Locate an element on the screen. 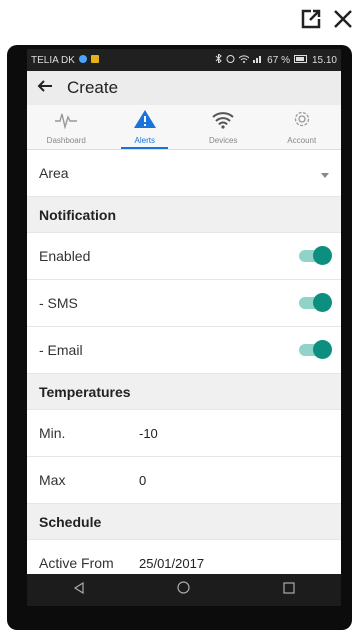 The height and width of the screenshot is (637, 362). schedule-section-header: Schedule is located at coordinates (184, 522).